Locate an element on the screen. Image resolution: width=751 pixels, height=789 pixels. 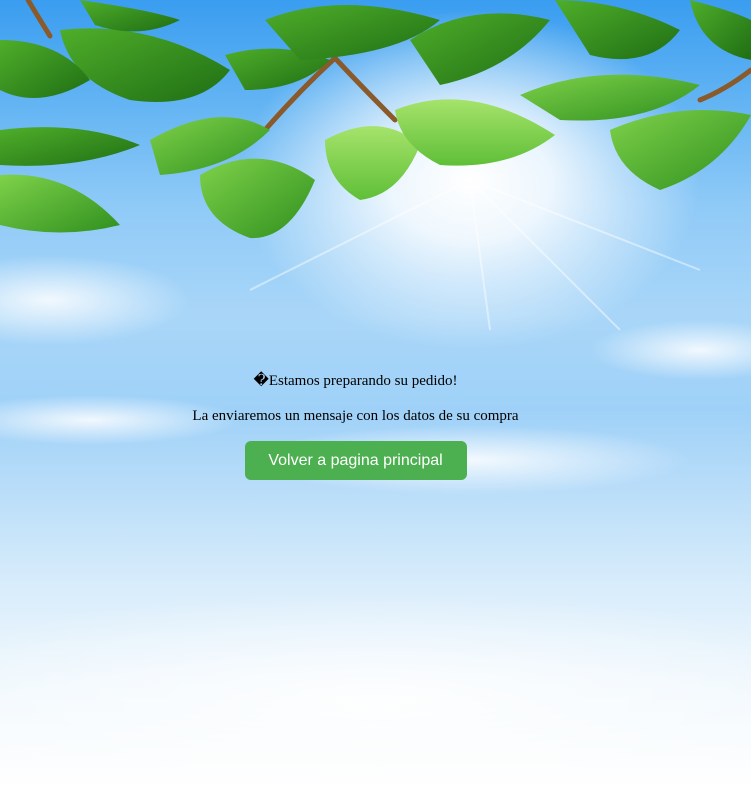
button-container: Volver a pagina principal is located at coordinates (355, 460).